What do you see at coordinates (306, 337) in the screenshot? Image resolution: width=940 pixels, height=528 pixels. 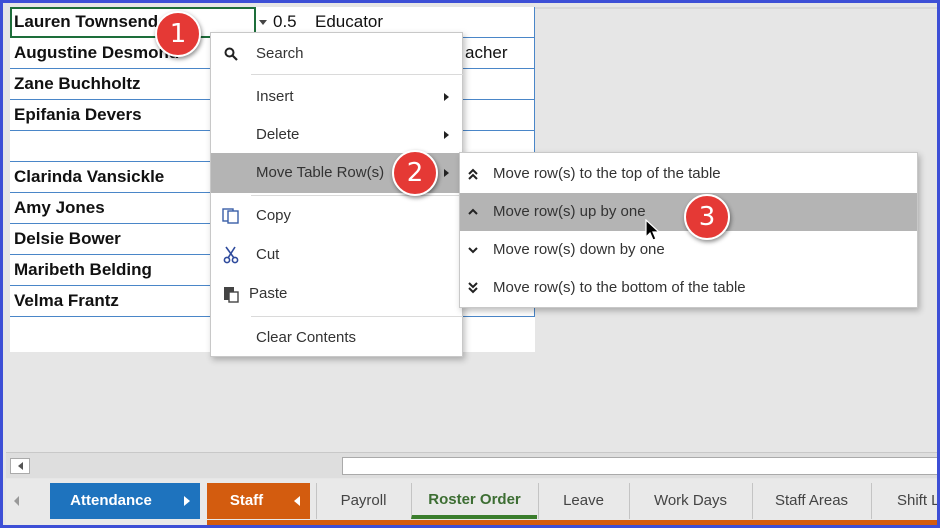 I see `menu-item-label: Clear Contents` at bounding box center [306, 337].